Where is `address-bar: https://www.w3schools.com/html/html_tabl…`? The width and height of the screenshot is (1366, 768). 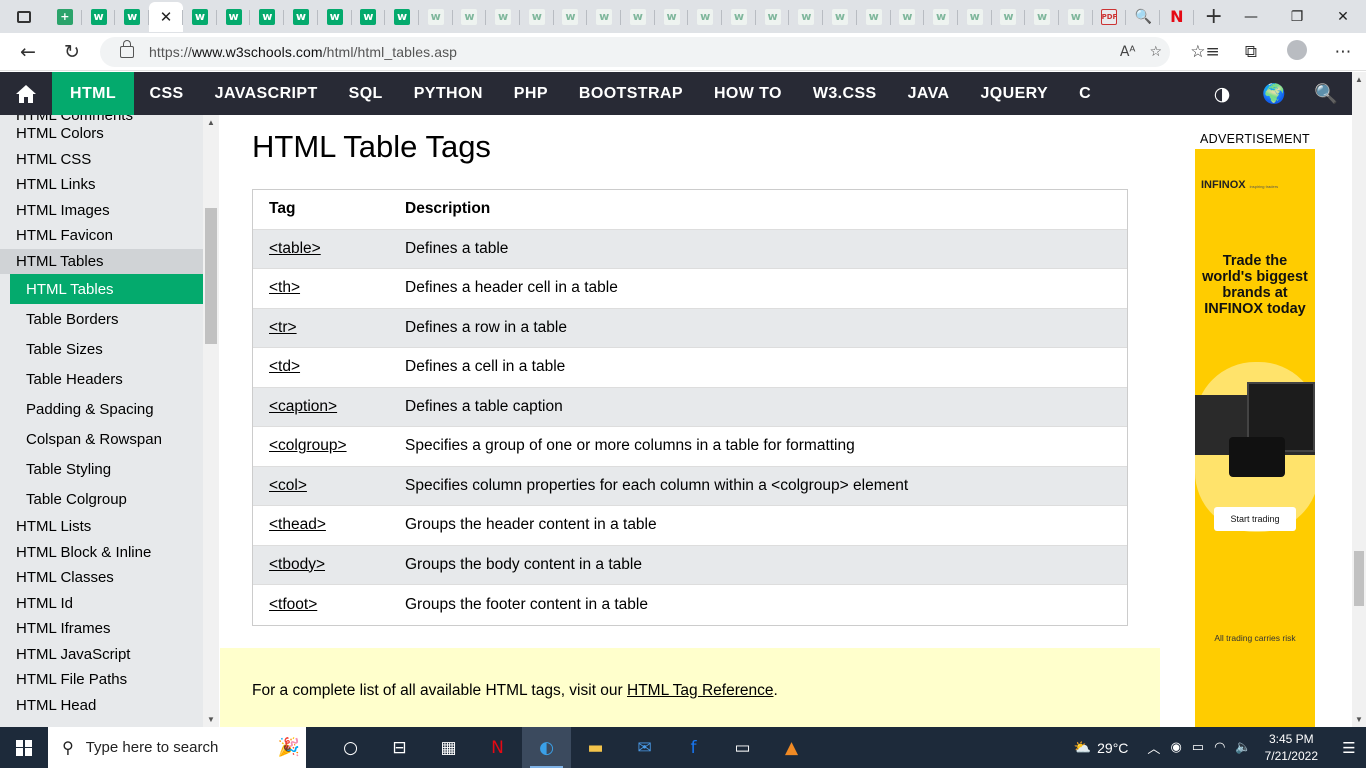 address-bar: https://www.w3schools.com/html/html_tabl… is located at coordinates (635, 52).